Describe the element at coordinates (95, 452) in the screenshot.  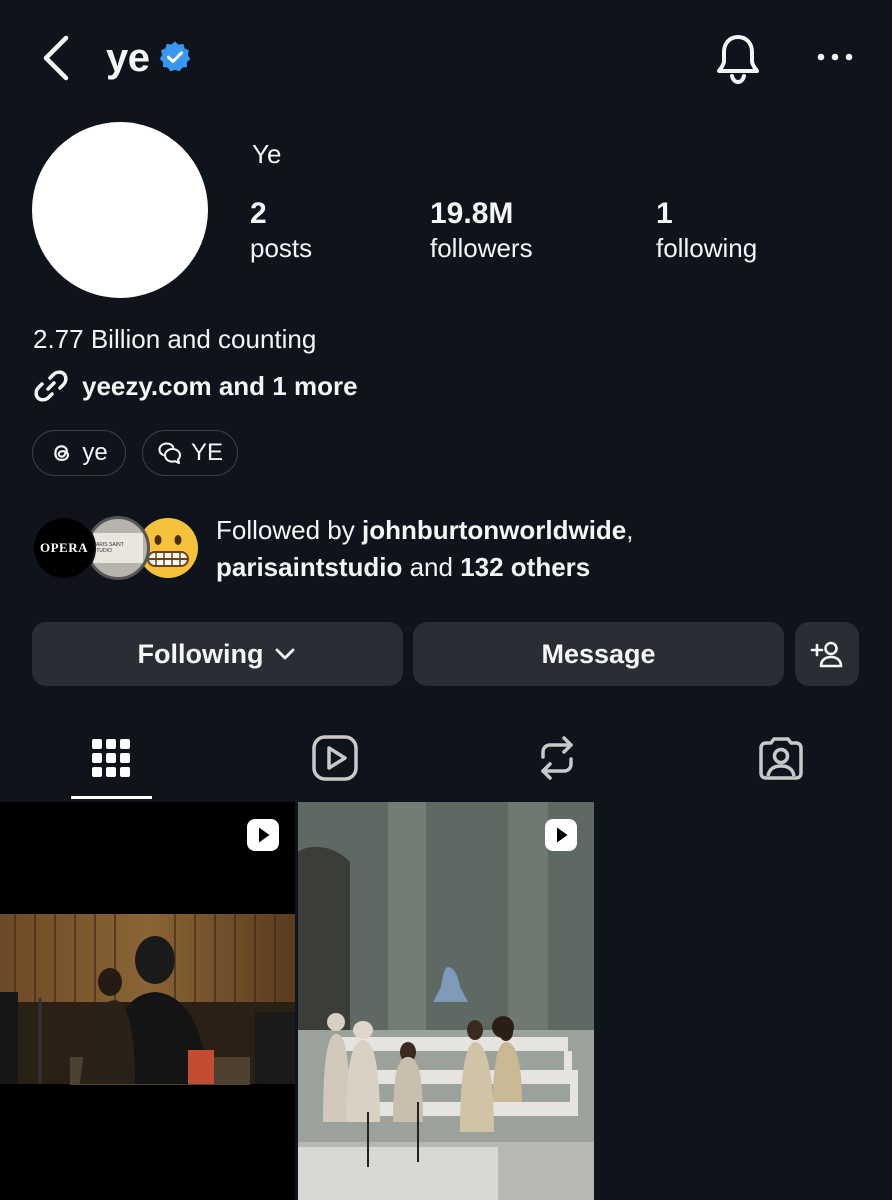
I see `threads-chip-label: ye` at that location.